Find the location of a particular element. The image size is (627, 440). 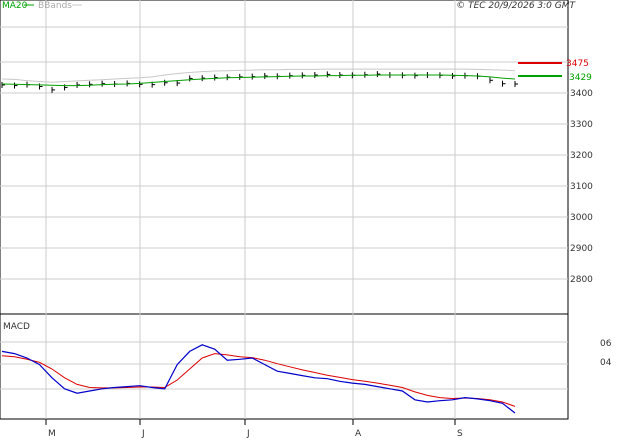

price-tick-label: 3200 is located at coordinates (581, 156).